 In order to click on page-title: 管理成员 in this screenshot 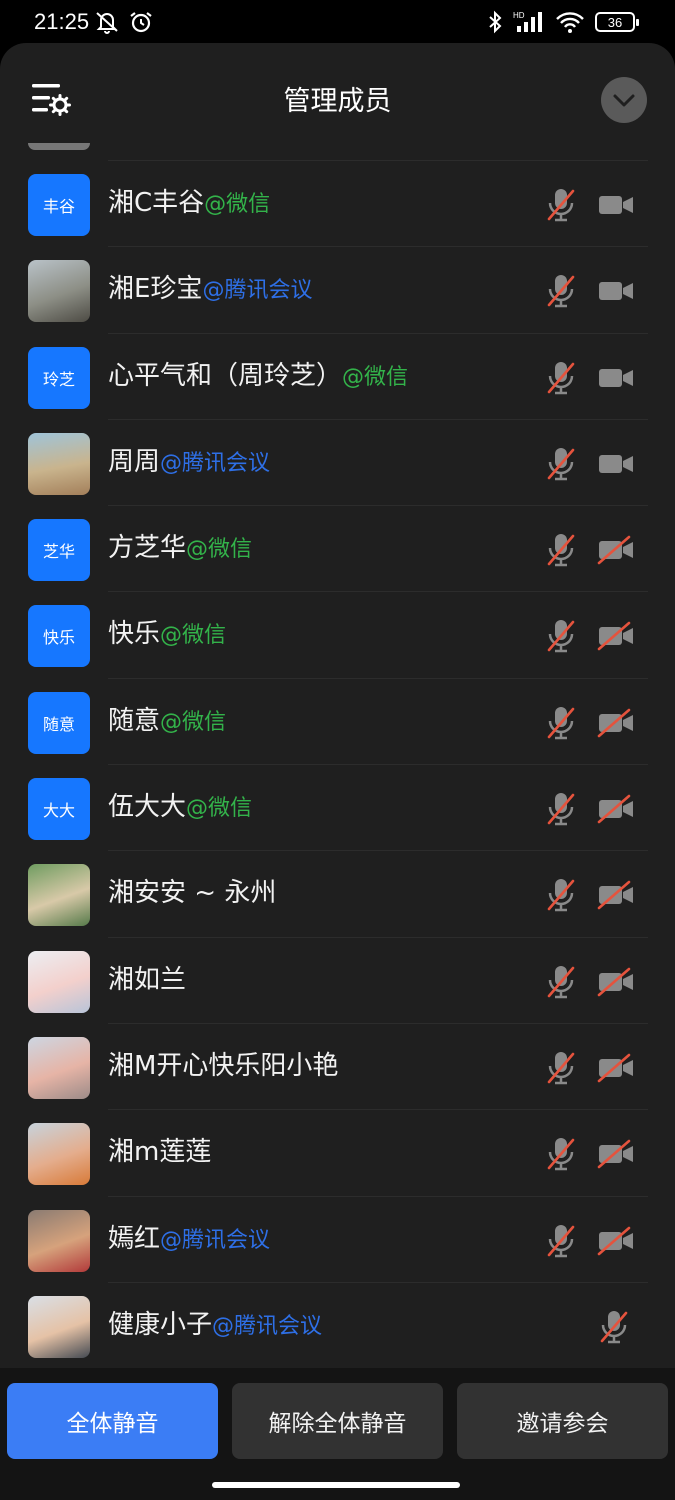, I will do `click(337, 101)`.